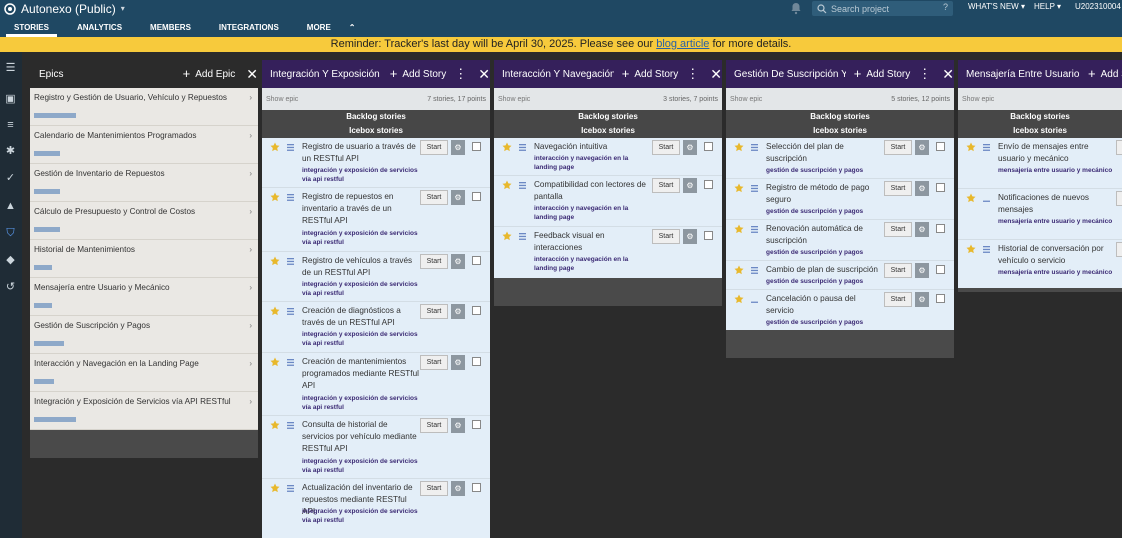 This screenshot has width=1122, height=538. Describe the element at coordinates (252, 74) in the screenshot. I see `close-icon: ✕` at that location.